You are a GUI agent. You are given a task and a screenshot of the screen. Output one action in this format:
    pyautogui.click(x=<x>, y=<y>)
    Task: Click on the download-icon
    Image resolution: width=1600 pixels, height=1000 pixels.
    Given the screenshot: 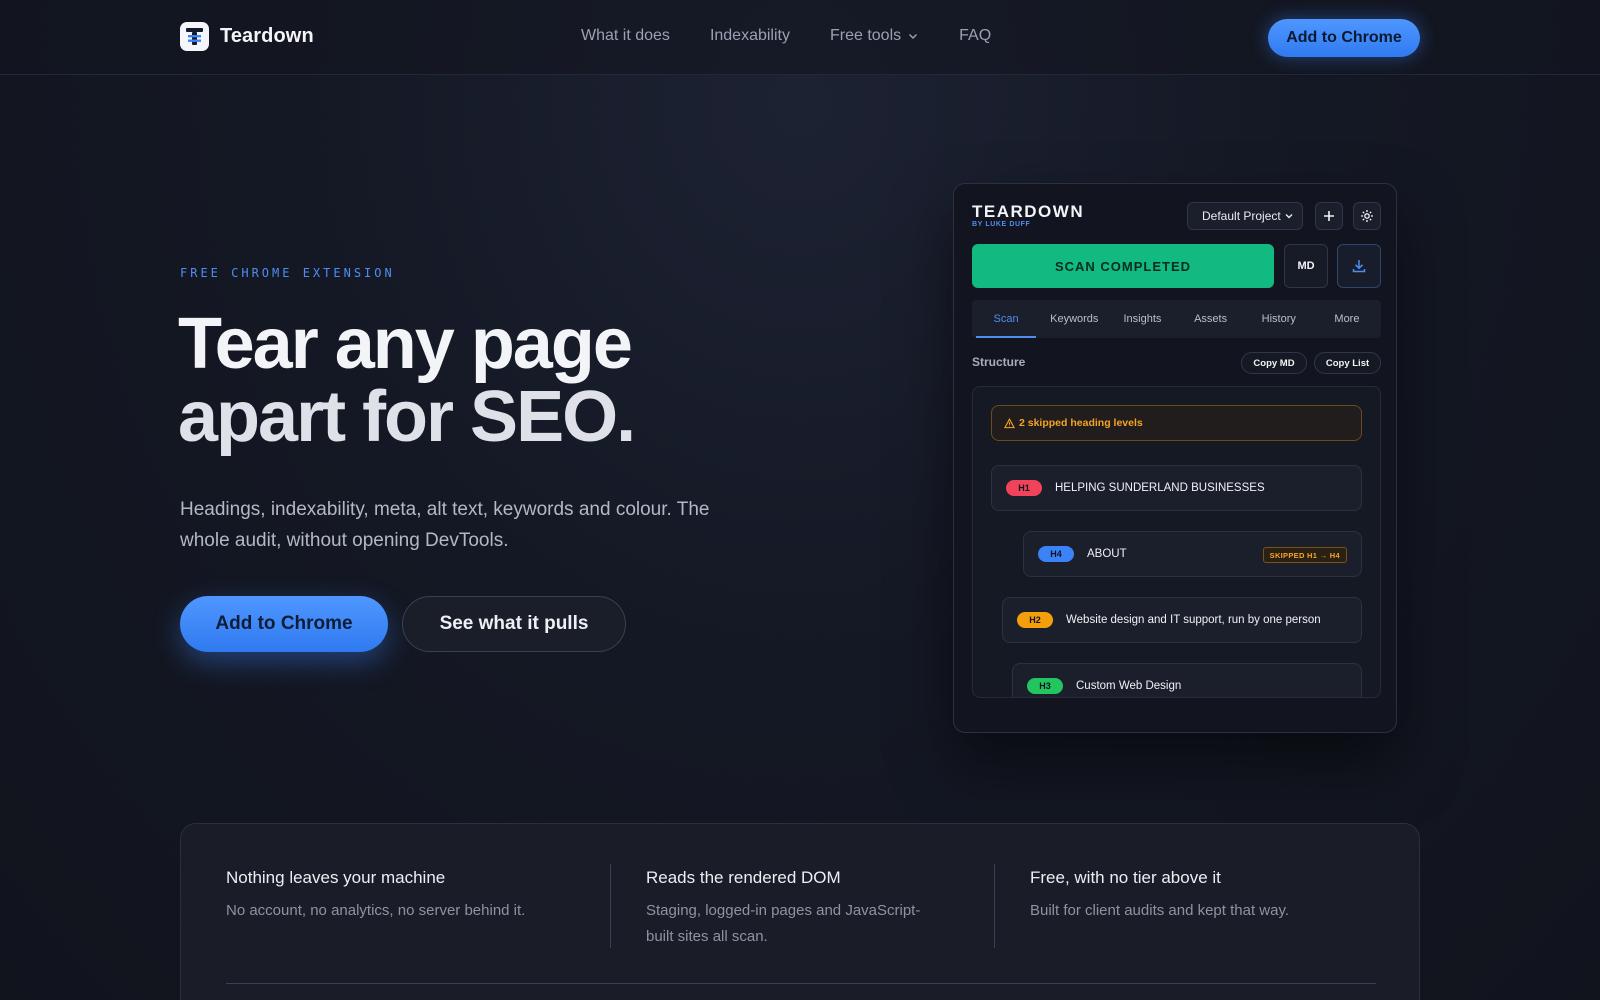 What is the action you would take?
    pyautogui.click(x=1359, y=266)
    